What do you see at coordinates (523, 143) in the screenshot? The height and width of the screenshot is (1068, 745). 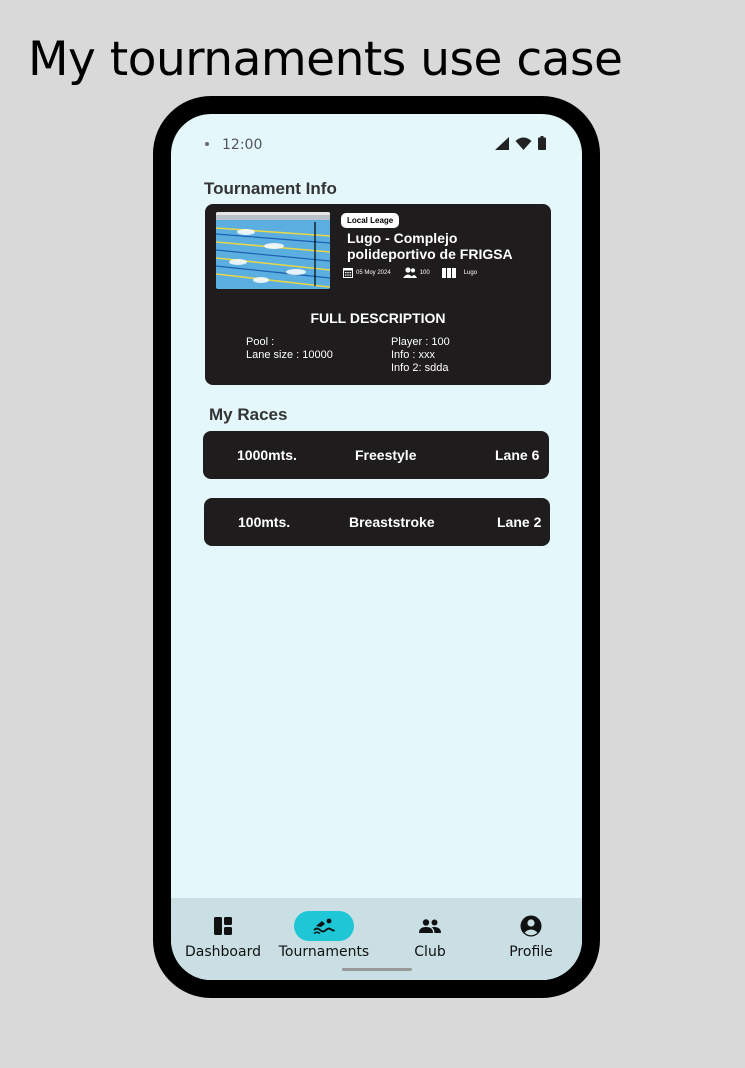 I see `wifi-icon` at bounding box center [523, 143].